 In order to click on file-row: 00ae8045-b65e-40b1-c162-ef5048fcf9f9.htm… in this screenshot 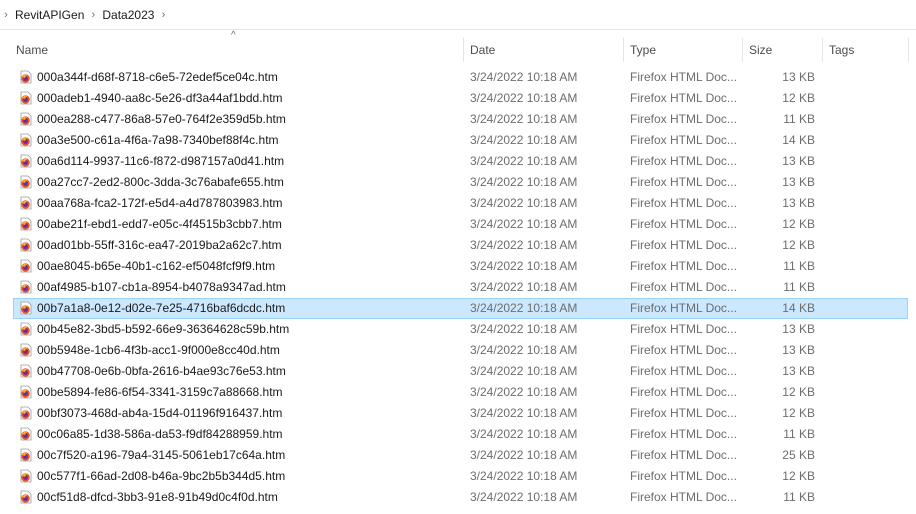, I will do `click(460, 266)`.